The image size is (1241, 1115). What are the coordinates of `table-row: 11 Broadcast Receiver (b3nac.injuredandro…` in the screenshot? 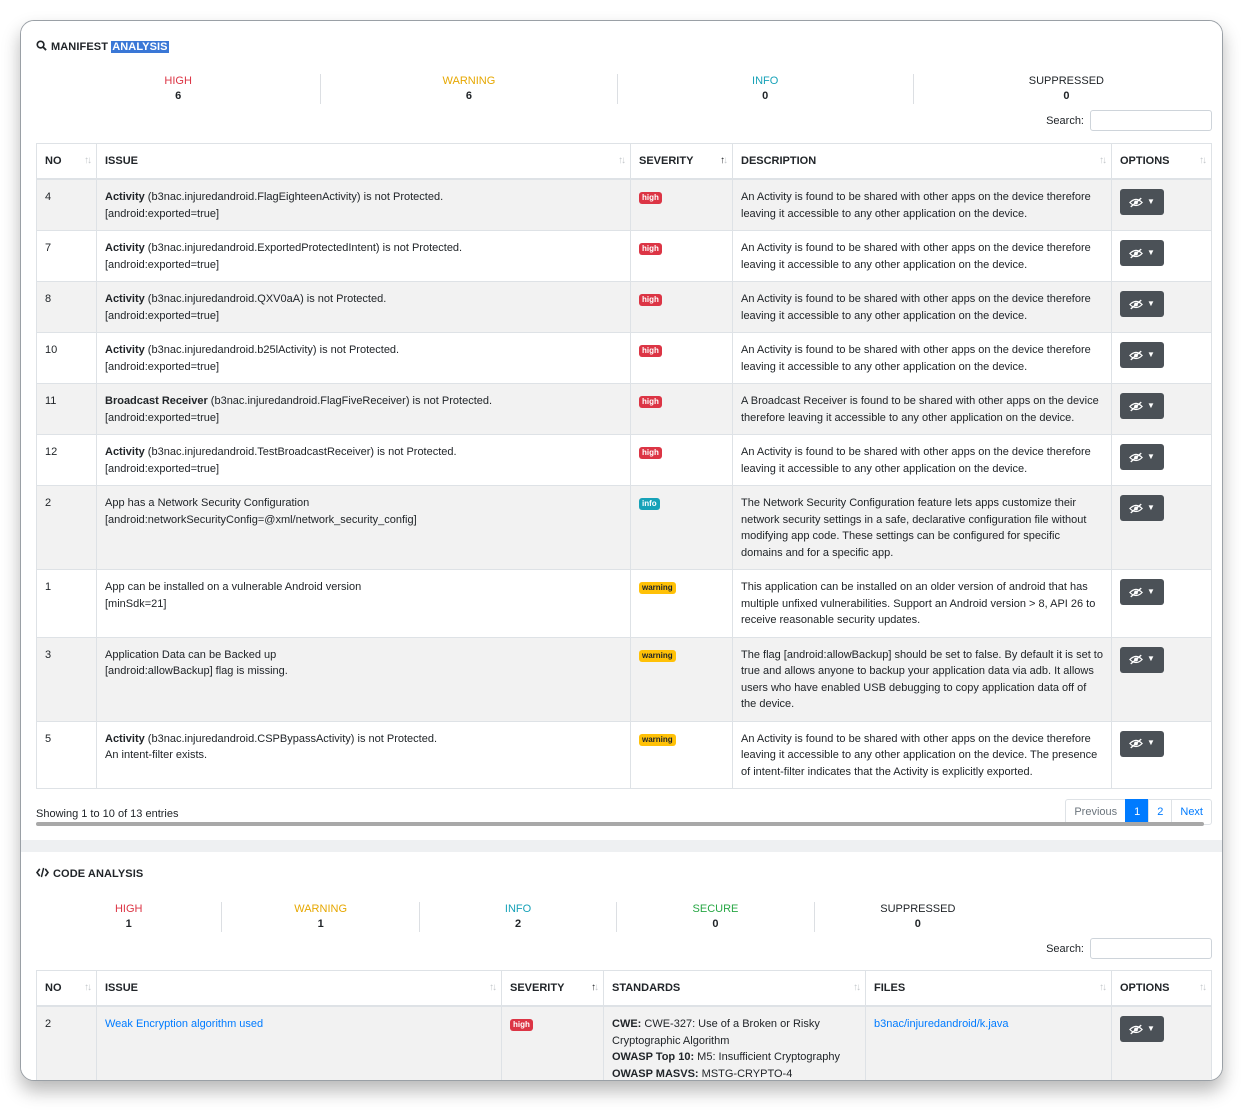 It's located at (624, 409).